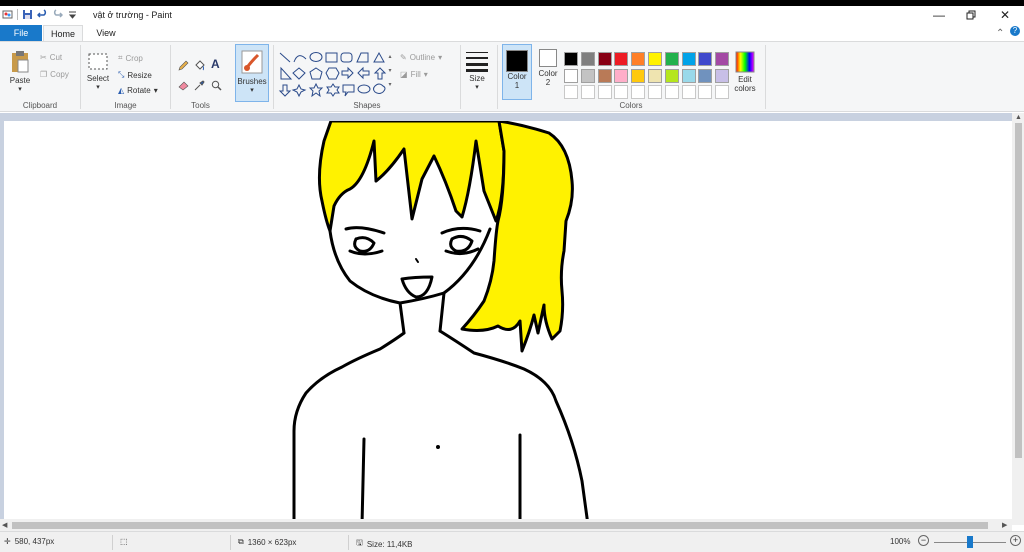 This screenshot has width=1024, height=552. Describe the element at coordinates (477, 70) in the screenshot. I see `size-button: Size ▾` at that location.